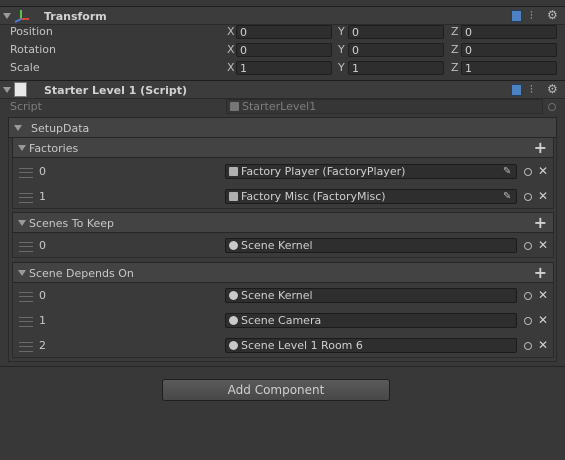  I want to click on scale-z-field: 1, so click(509, 68).